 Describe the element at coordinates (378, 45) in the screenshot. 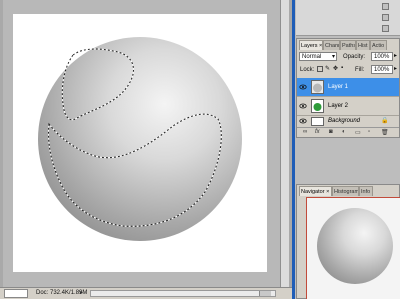

I see `tab-actions: Actio` at that location.